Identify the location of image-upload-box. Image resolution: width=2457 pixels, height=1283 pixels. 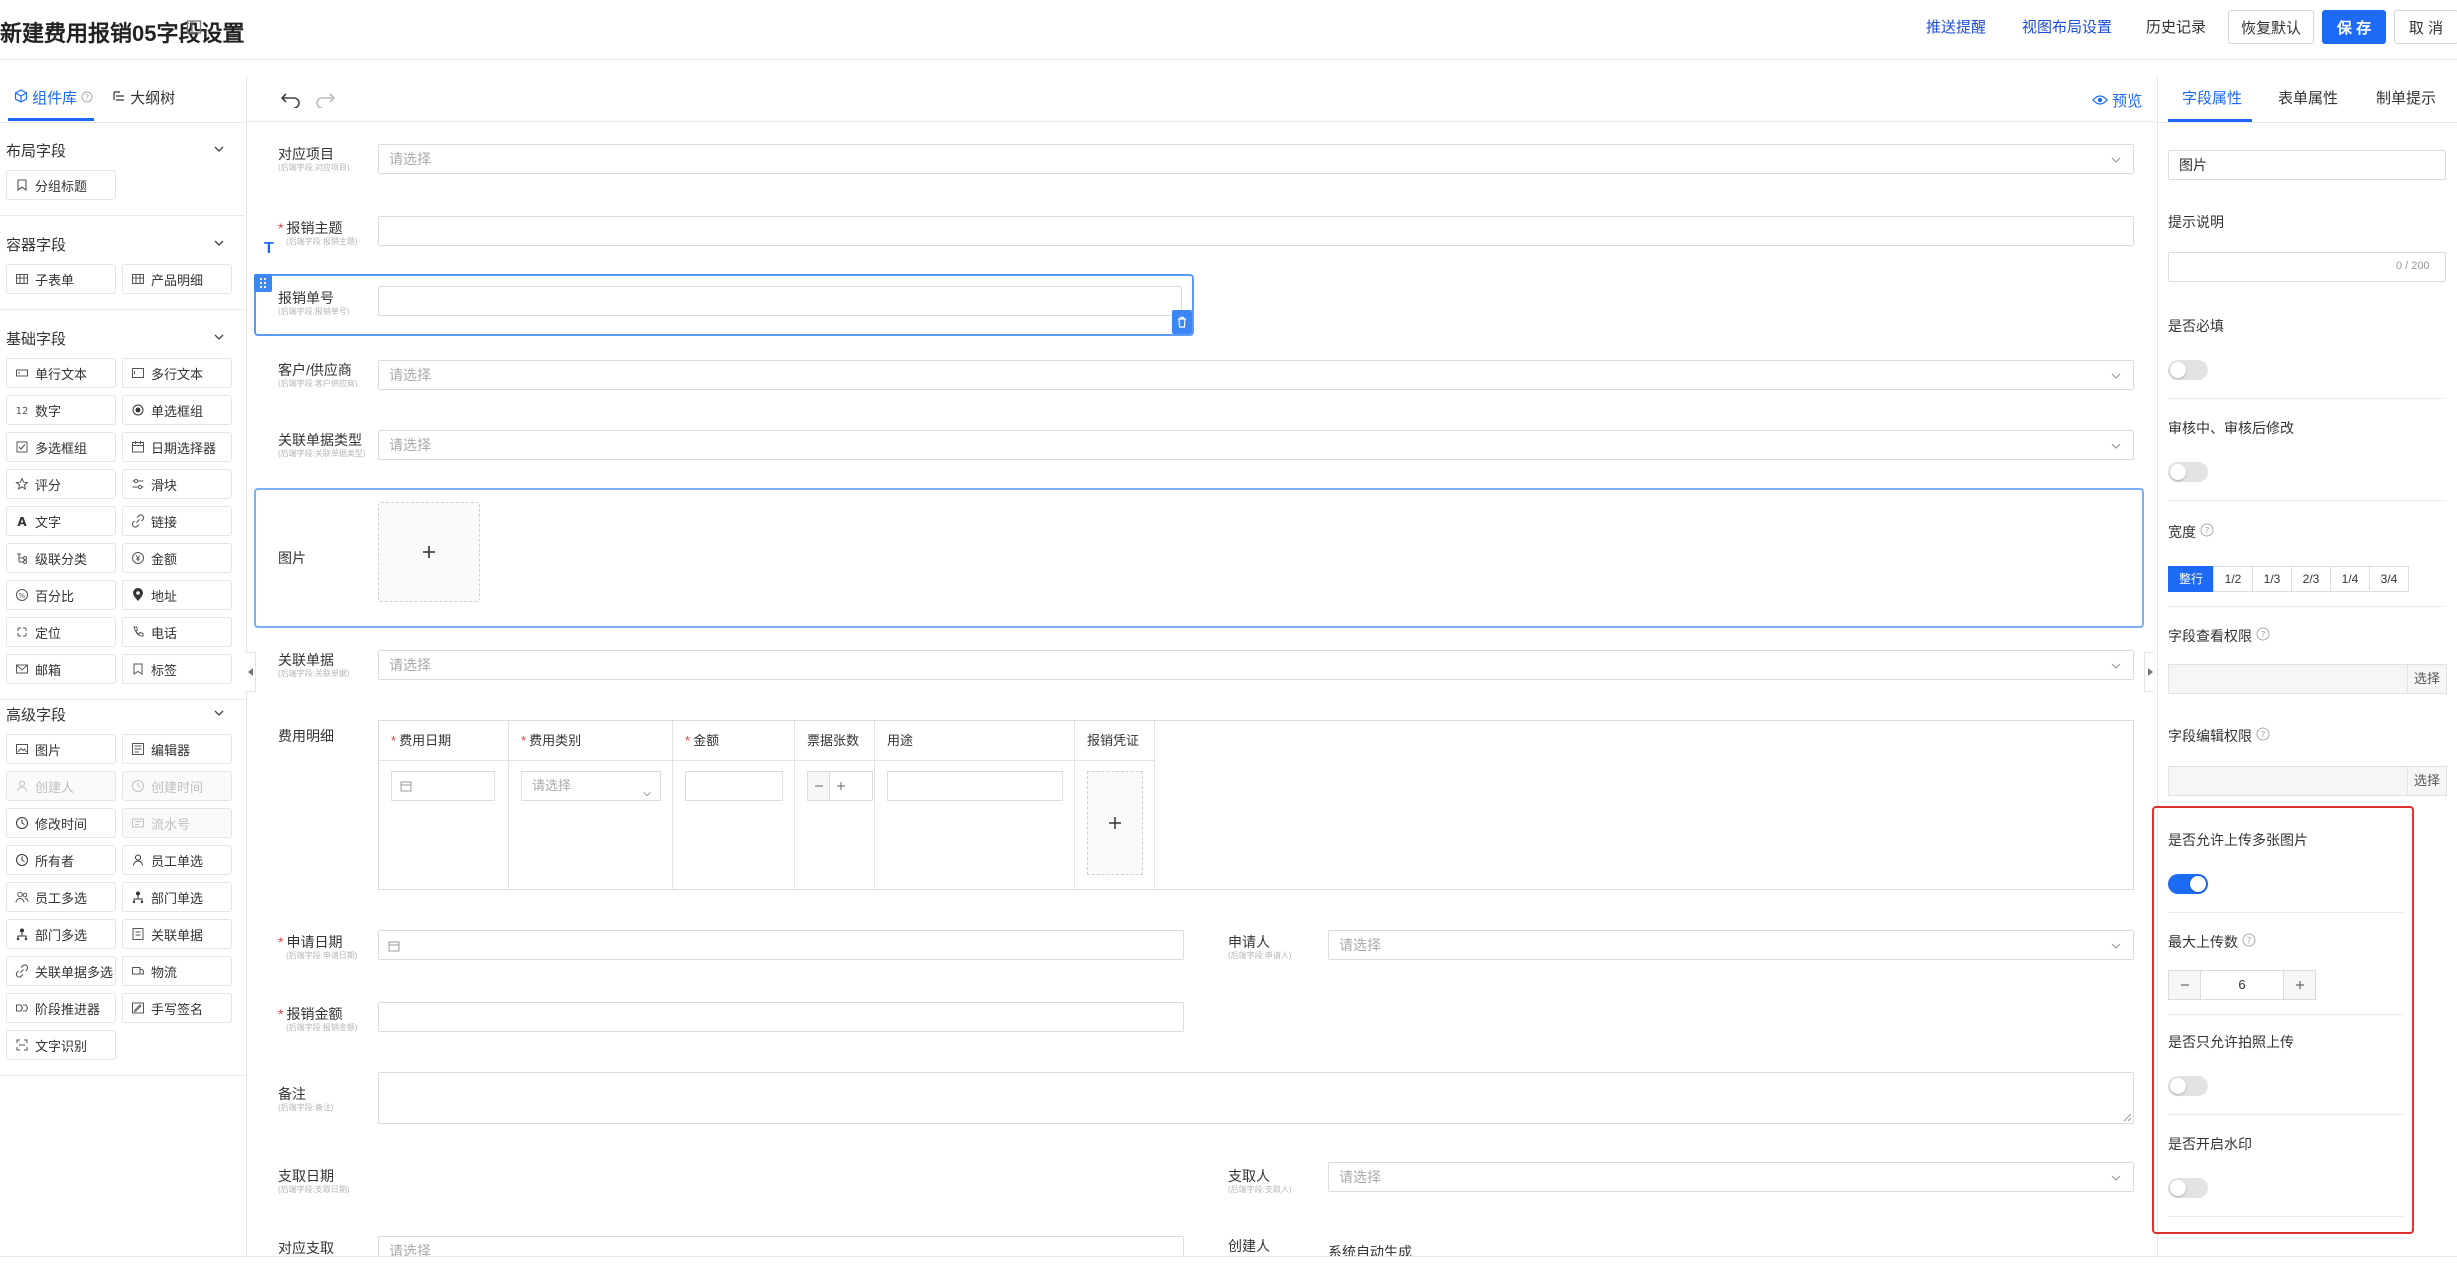
(429, 552).